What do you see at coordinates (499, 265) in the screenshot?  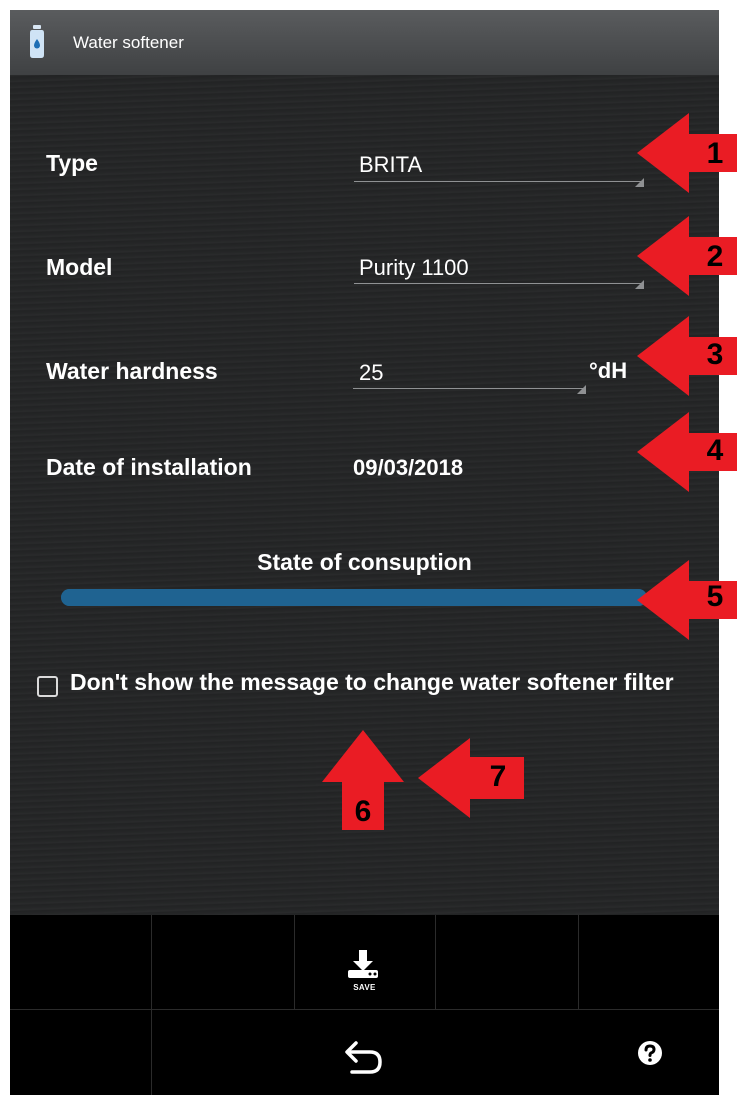 I see `model-dropdown: Purity 1100` at bounding box center [499, 265].